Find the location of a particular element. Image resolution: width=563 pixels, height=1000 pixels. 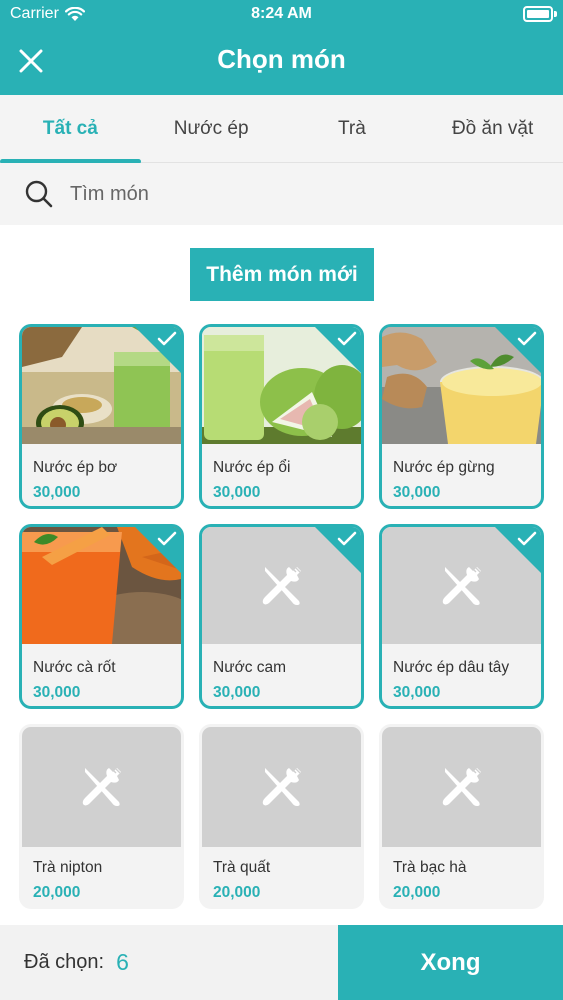

menu-item-card: Nước cà rốt 30,000 is located at coordinates (101, 616).